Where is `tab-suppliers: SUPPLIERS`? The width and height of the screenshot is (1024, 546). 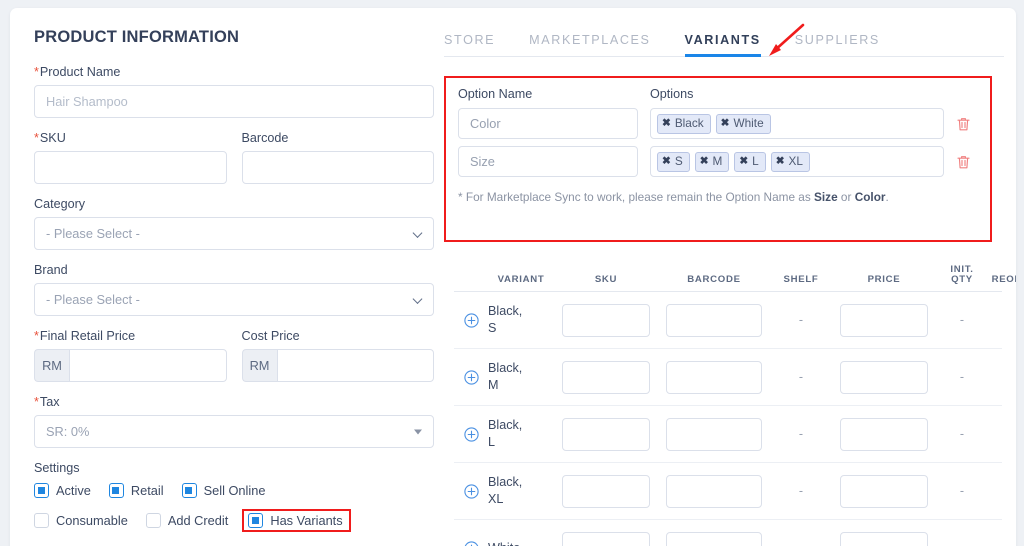 tab-suppliers: SUPPLIERS is located at coordinates (837, 44).